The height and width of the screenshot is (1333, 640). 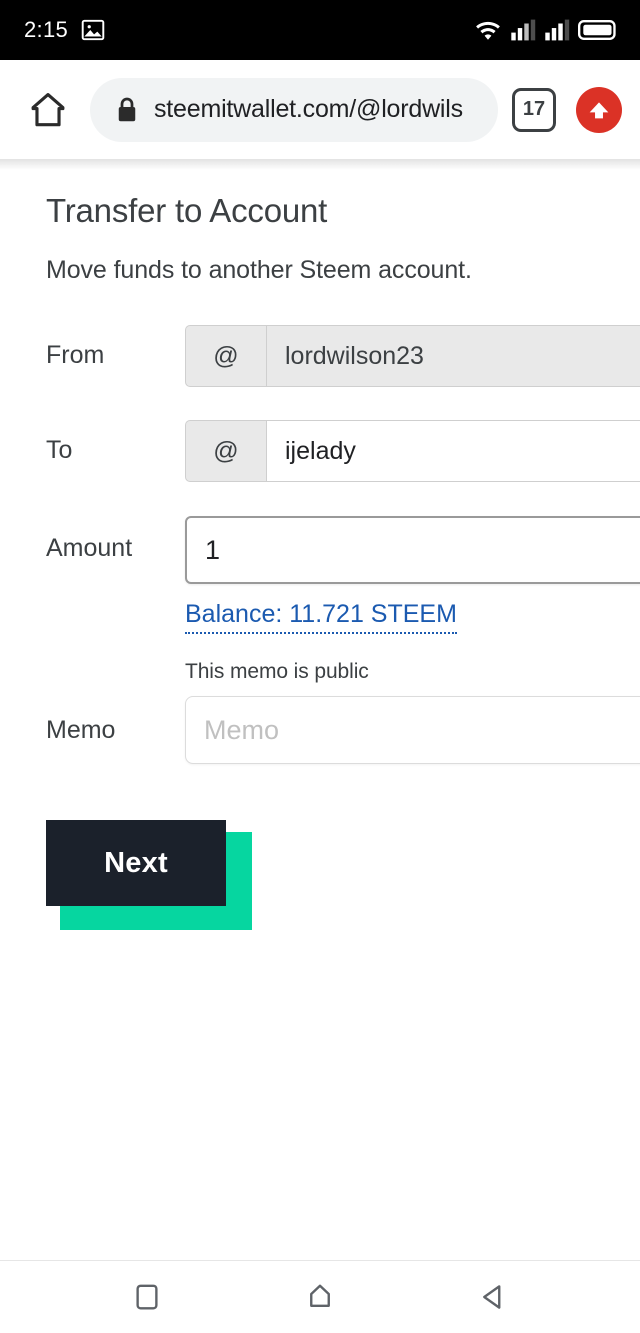 I want to click on browser-toolbar: steemitwallet.com/@lordwils 17, so click(x=320, y=110).